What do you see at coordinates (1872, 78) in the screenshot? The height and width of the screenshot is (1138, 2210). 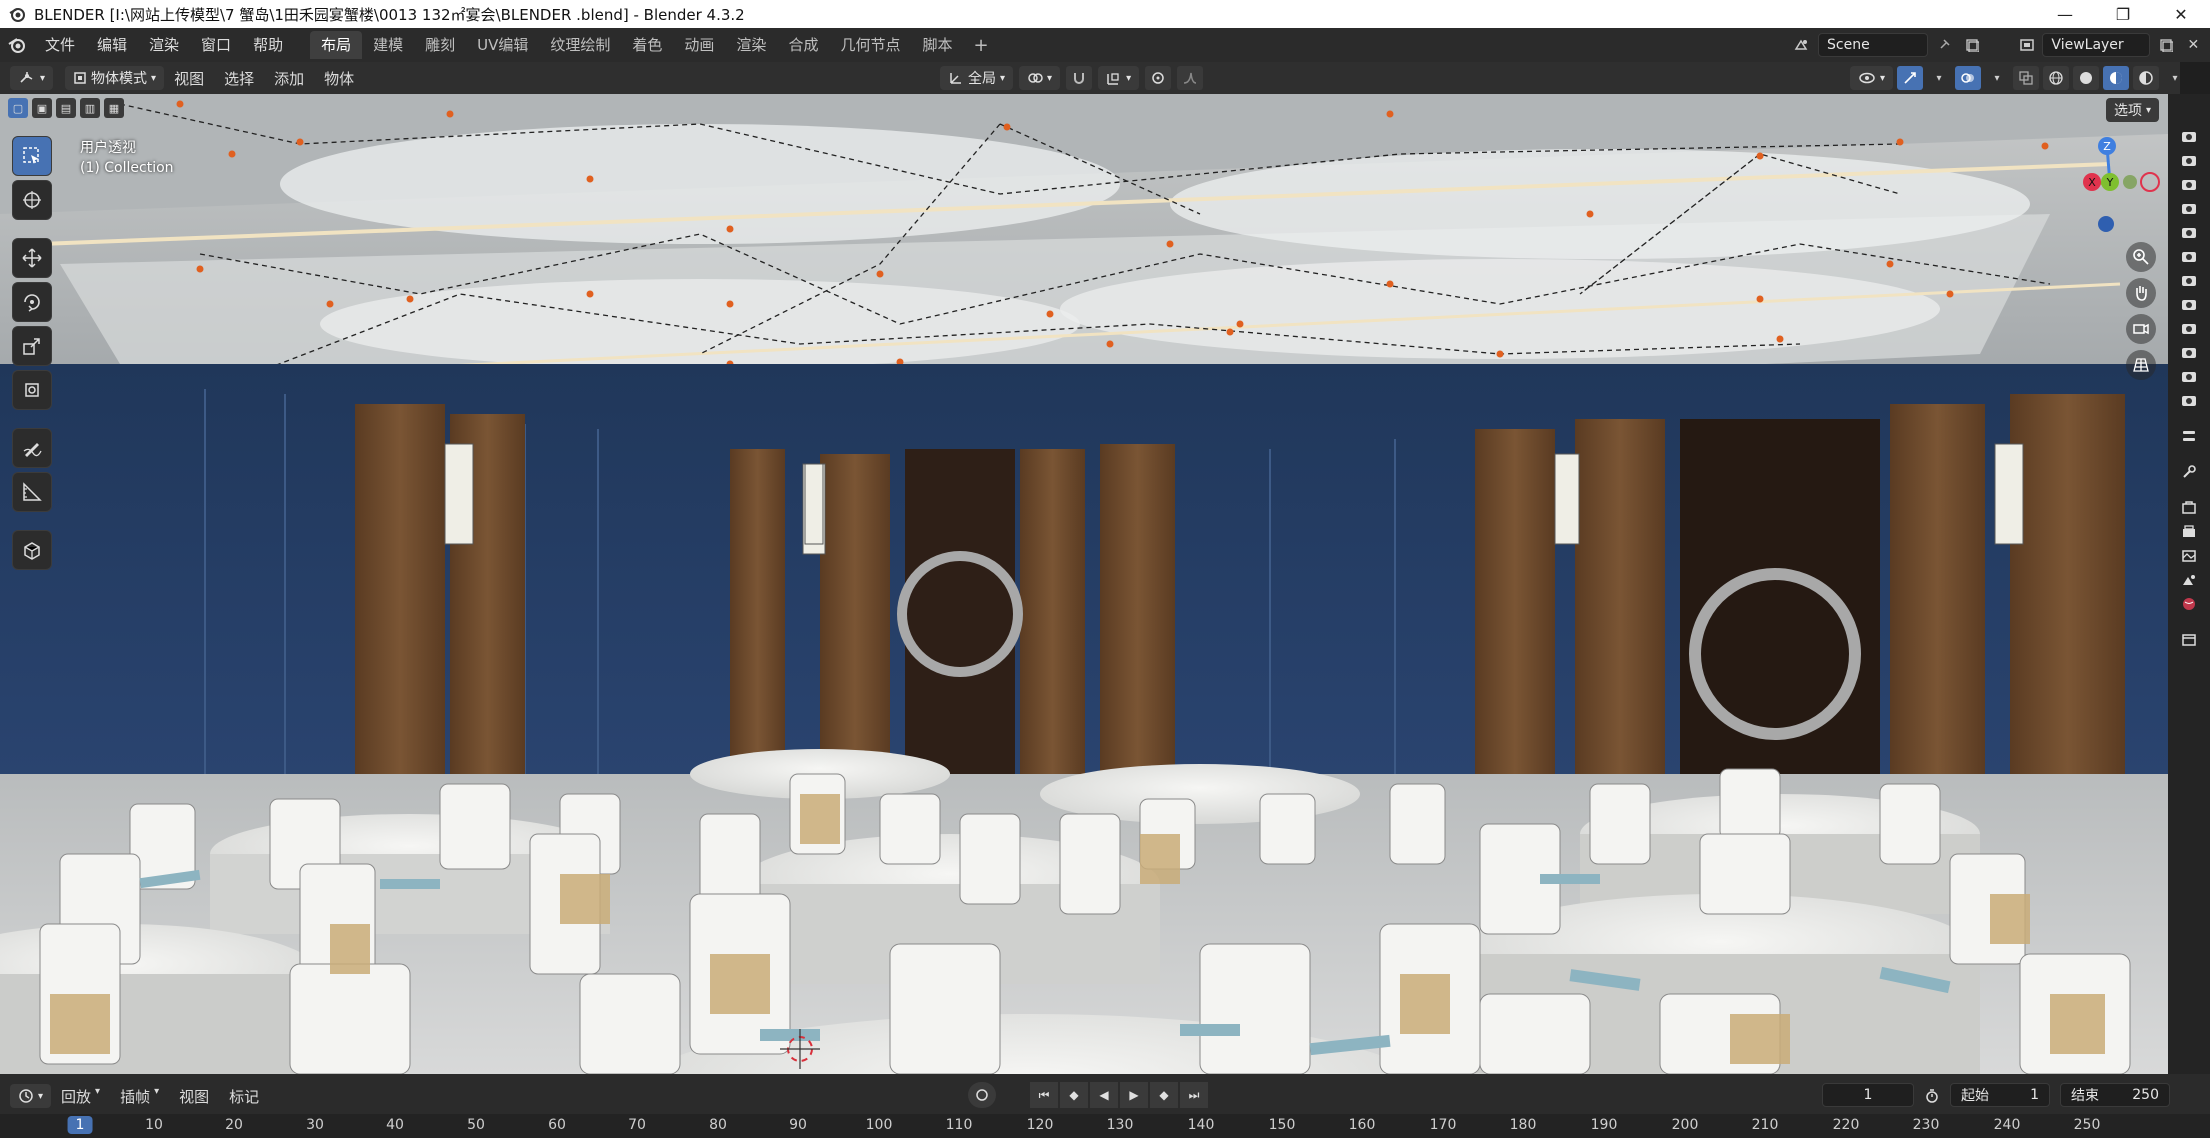 I see `visibility-dropdown: ▾` at bounding box center [1872, 78].